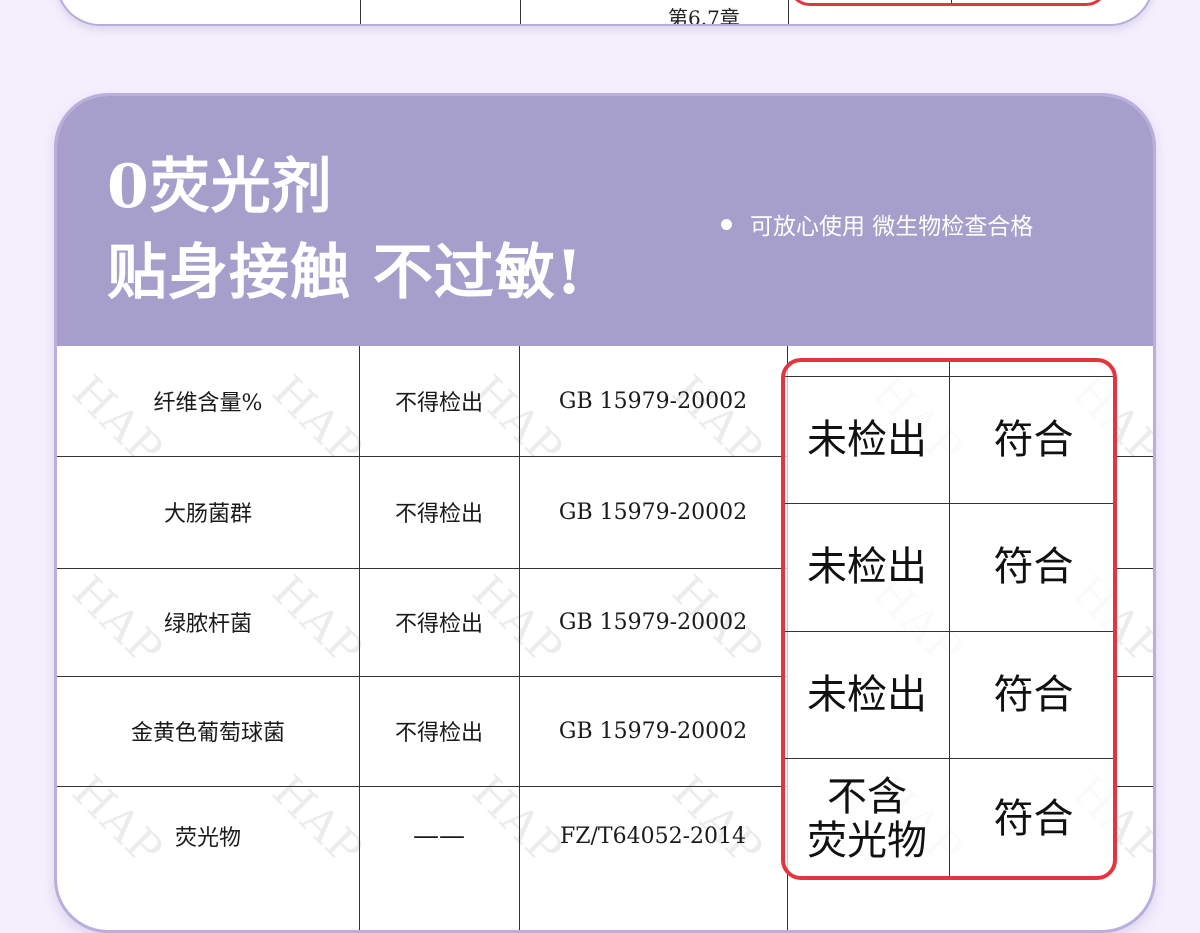  I want to click on item-name: 绿脓杆菌, so click(207, 624).